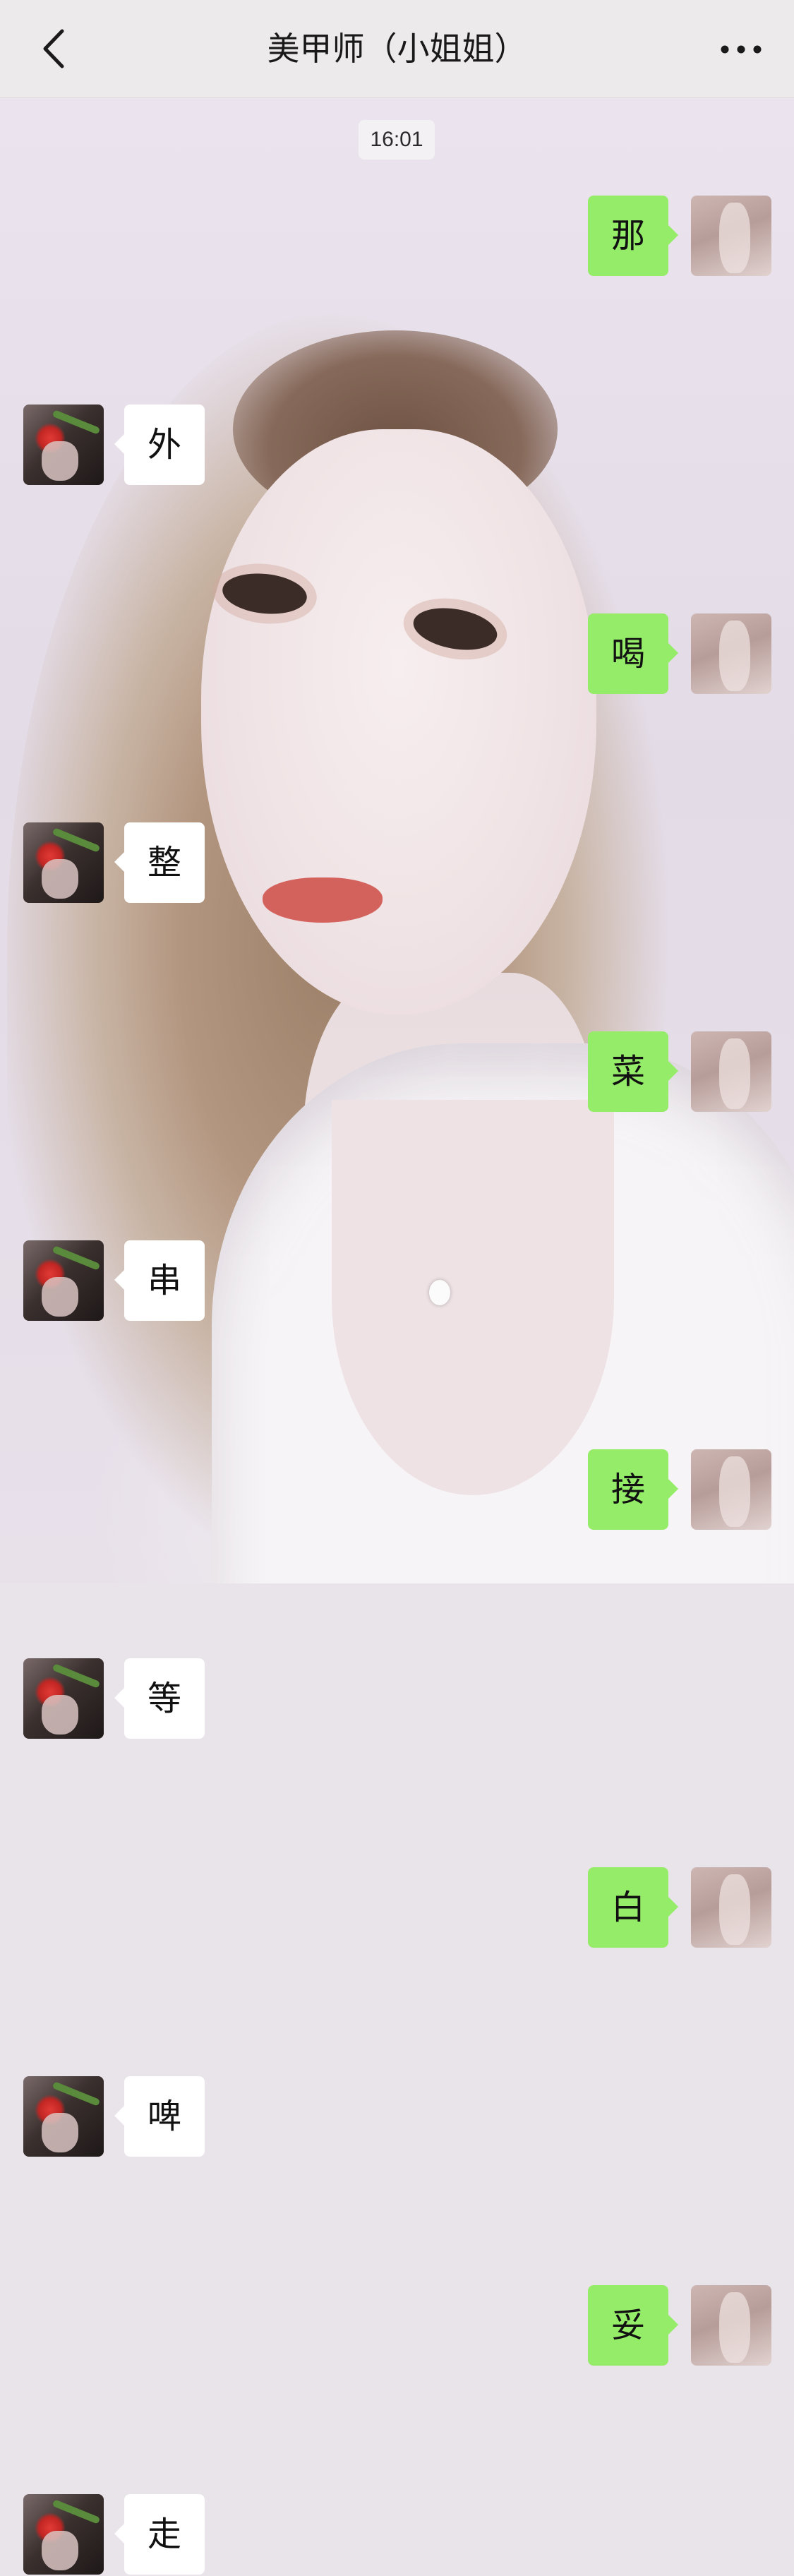 This screenshot has height=2576, width=794. Describe the element at coordinates (159, 1280) in the screenshot. I see `received-message-bubble: 串` at that location.